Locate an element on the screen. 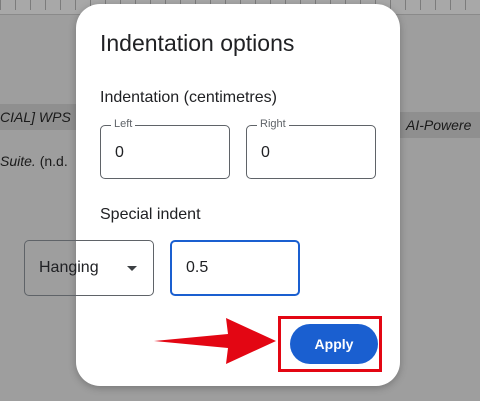 Image resolution: width=480 pixels, height=401 pixels. left-indent-field: Left 0 is located at coordinates (165, 148).